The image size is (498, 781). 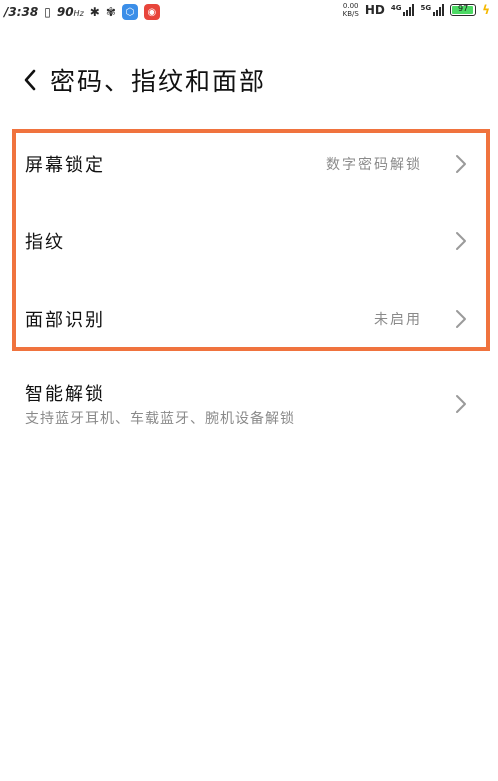 What do you see at coordinates (416, 10) in the screenshot?
I see `status-bar-right: 0.00 KB/S HD 4G 5G 97 ϟ` at bounding box center [416, 10].